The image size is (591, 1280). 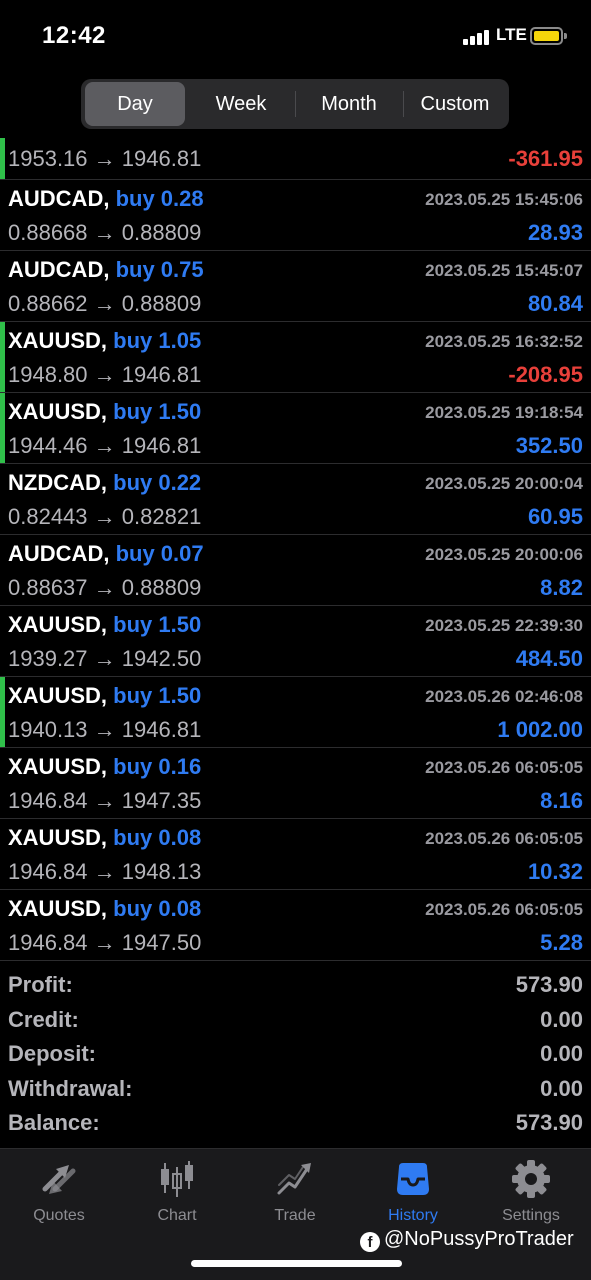 I want to click on deal-profit: 352.50, so click(x=549, y=445).